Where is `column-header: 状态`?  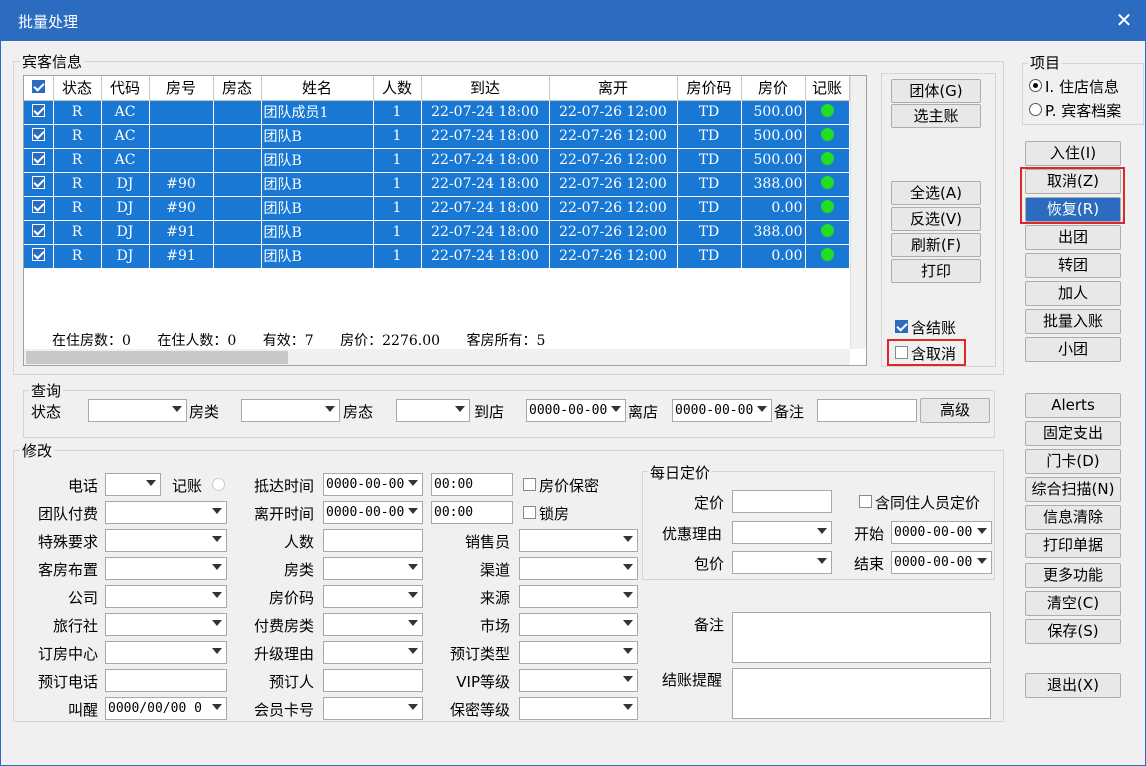 column-header: 状态 is located at coordinates (77, 88).